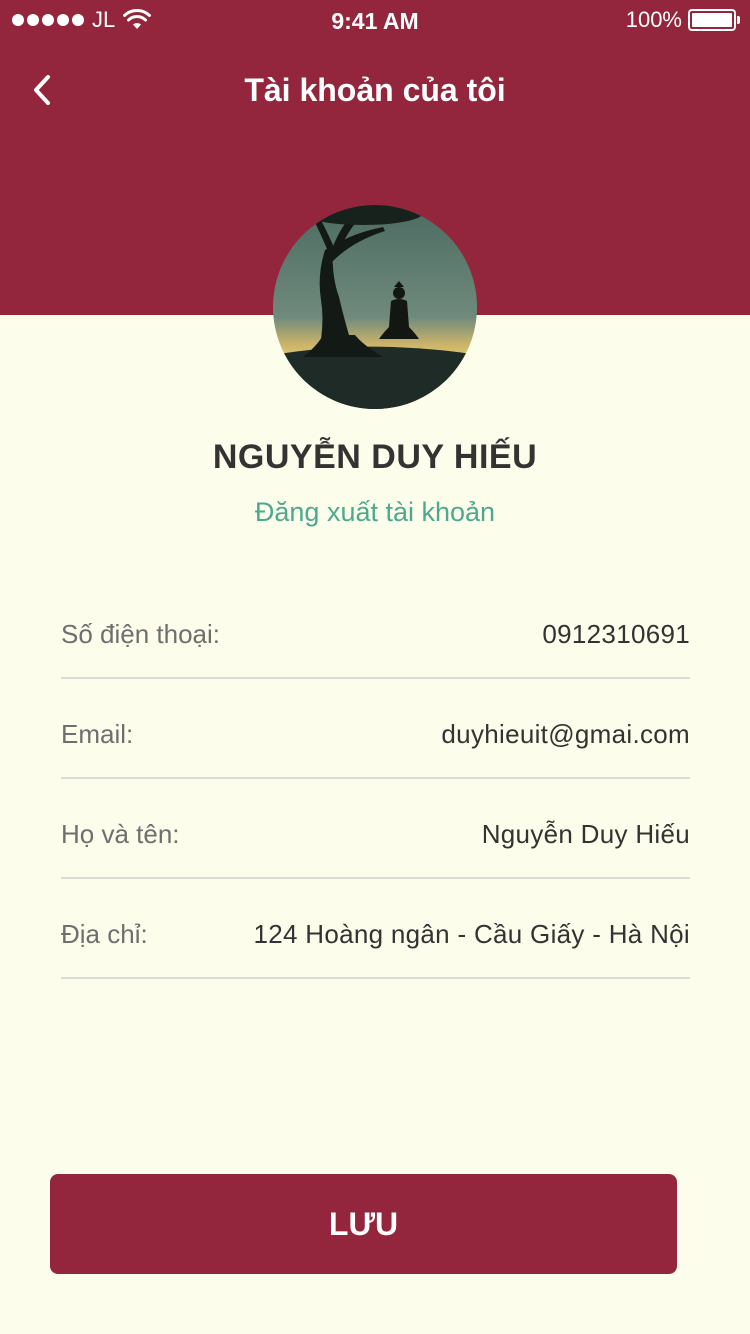 The width and height of the screenshot is (750, 1334). I want to click on phone-value: 0912310691, so click(616, 634).